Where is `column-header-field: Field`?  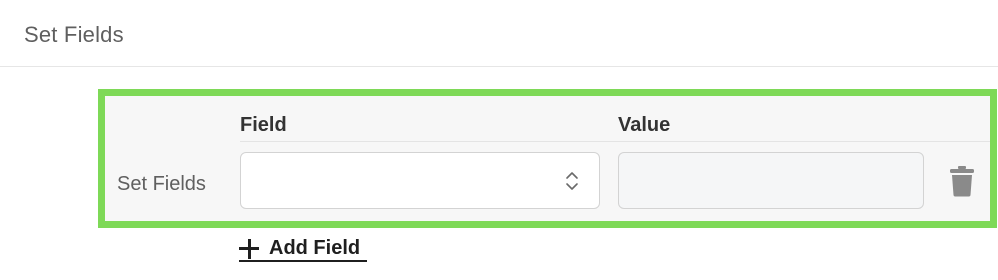 column-header-field: Field is located at coordinates (263, 125).